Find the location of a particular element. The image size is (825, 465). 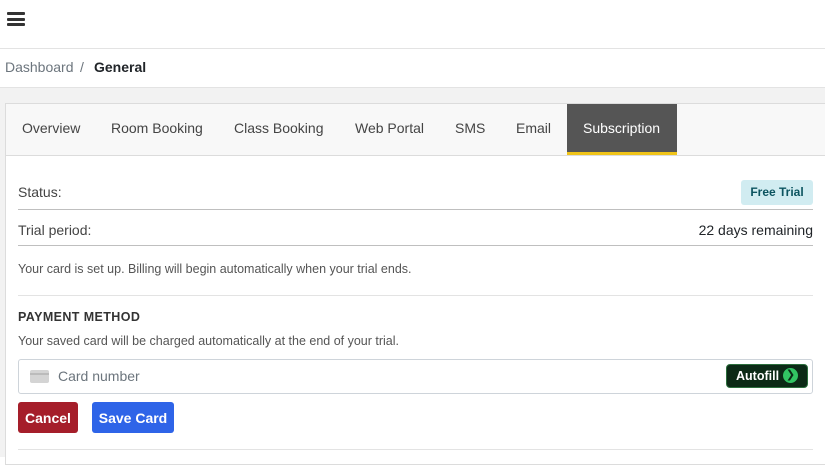

autofill-button: Autofill ❯ is located at coordinates (767, 376).